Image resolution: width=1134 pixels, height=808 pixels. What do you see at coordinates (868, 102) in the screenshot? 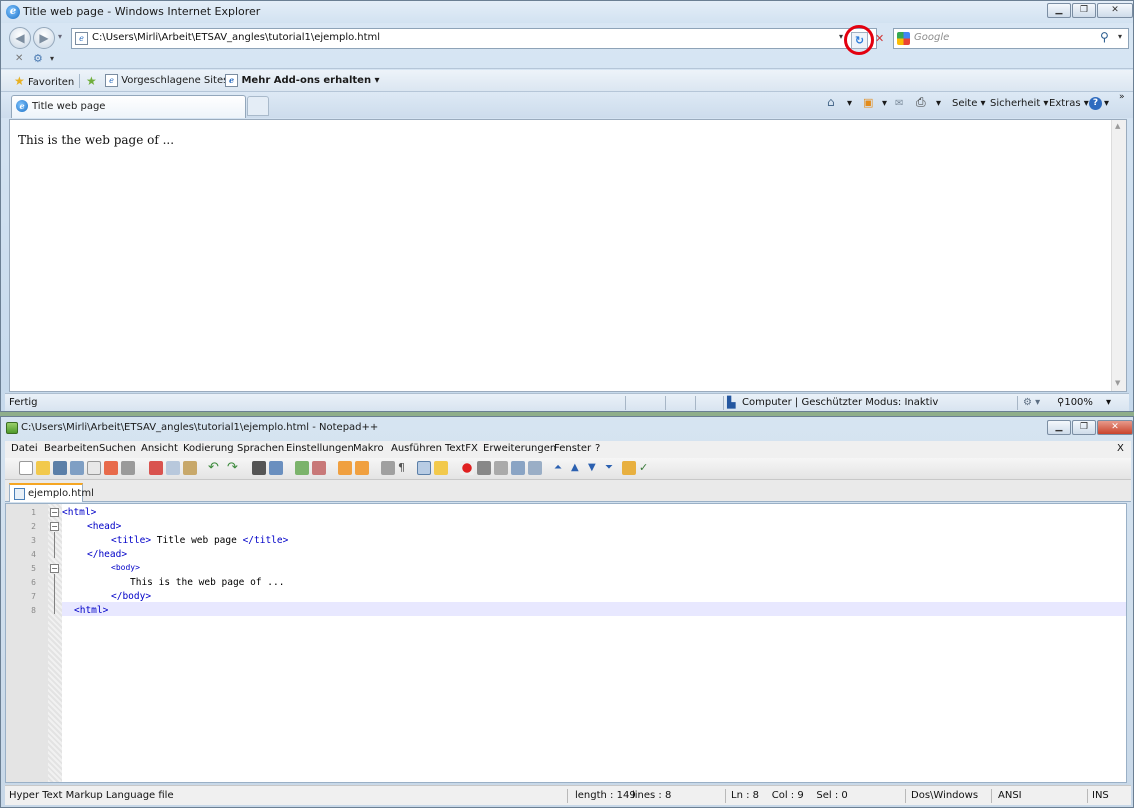
I see `rss-icon: ▣` at bounding box center [868, 102].